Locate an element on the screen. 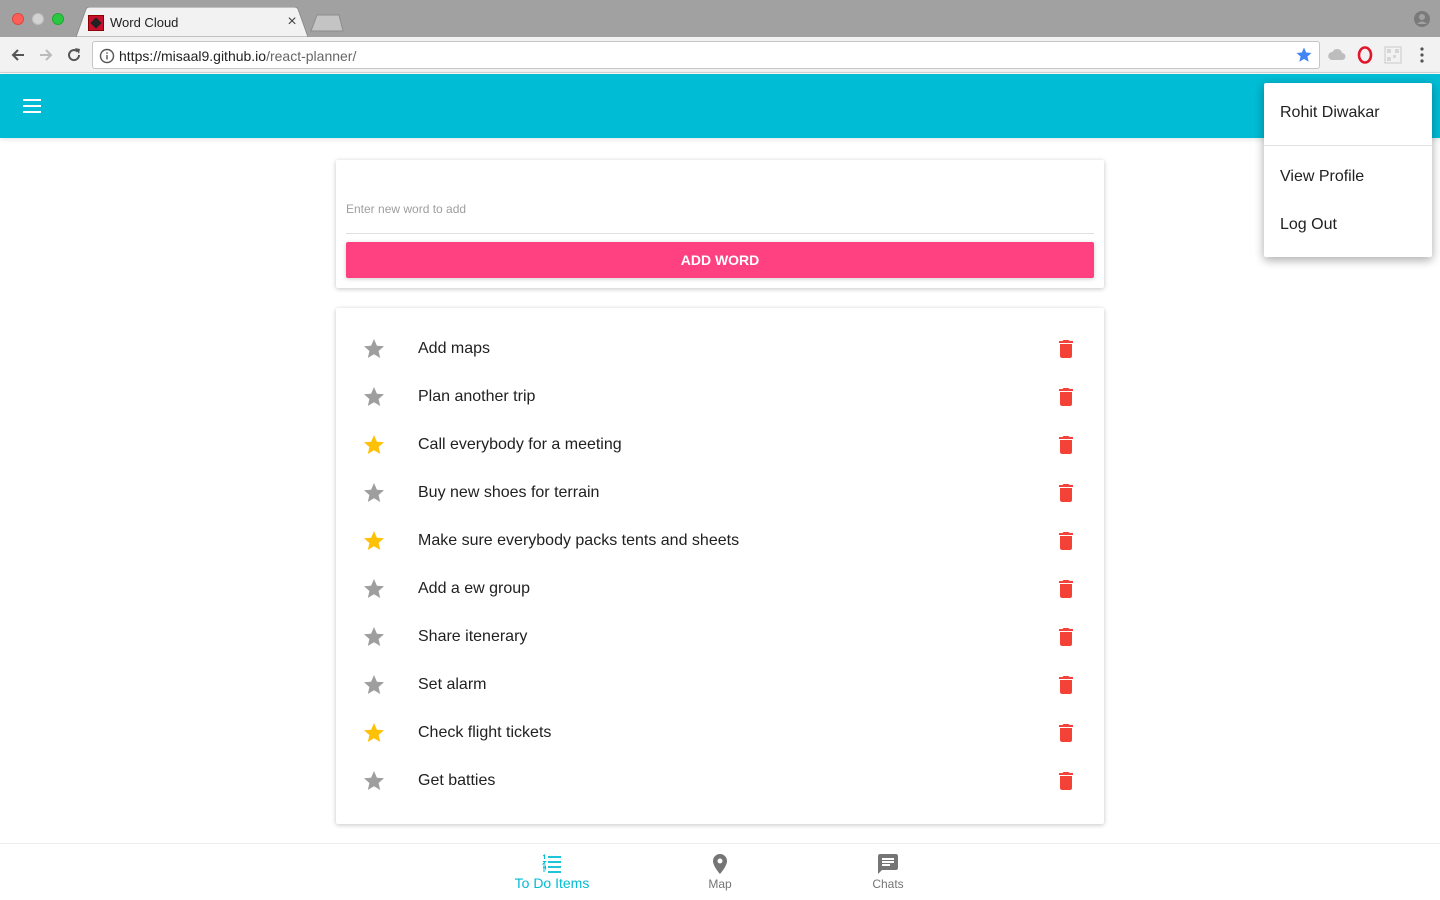  qr-extension-icon is located at coordinates (1393, 55).